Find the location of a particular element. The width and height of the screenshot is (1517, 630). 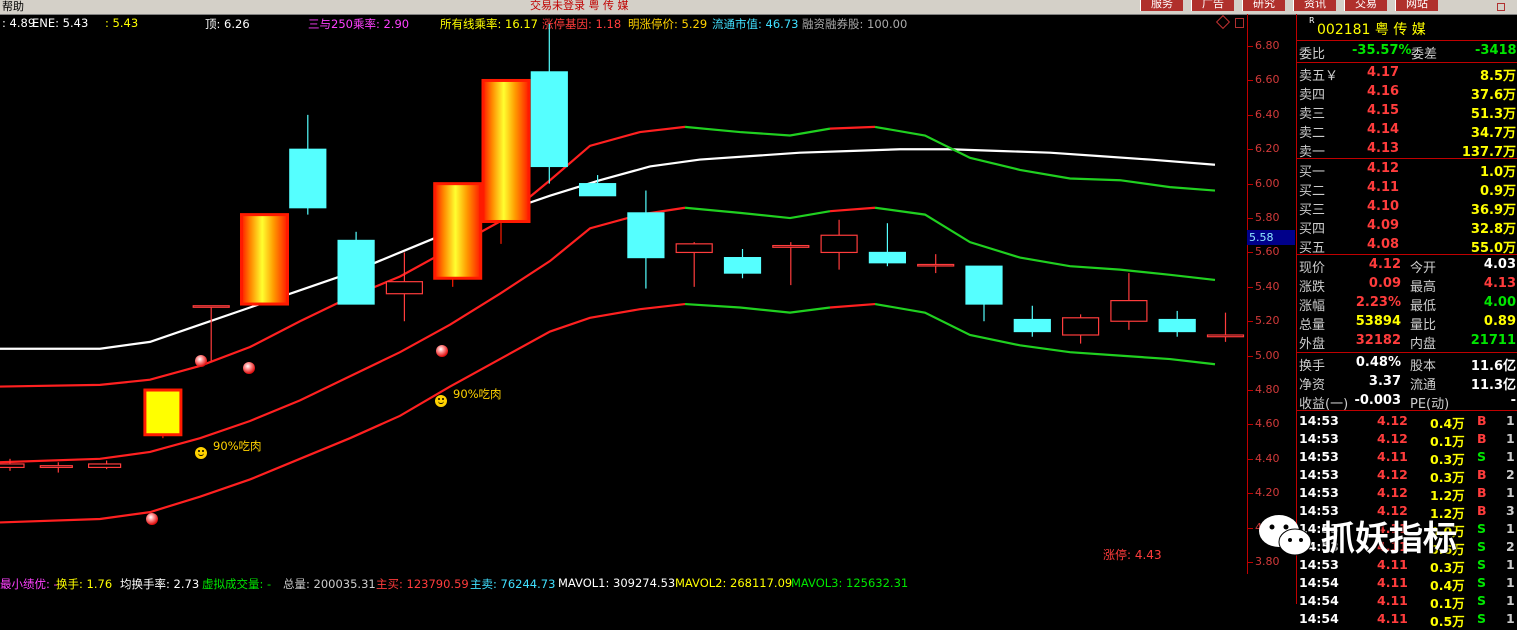

bid-price: 4.12 is located at coordinates (1383, 168).